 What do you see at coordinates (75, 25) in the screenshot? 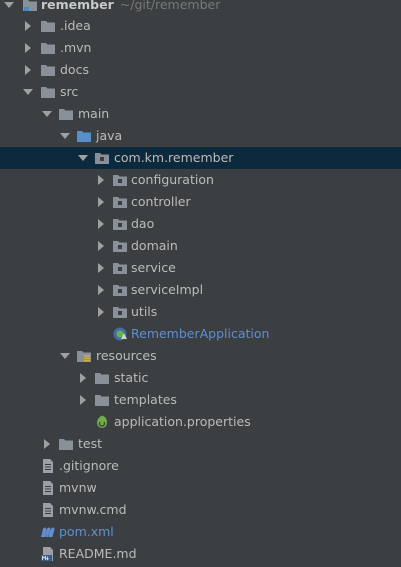
I see `tree-item-label: .idea` at bounding box center [75, 25].